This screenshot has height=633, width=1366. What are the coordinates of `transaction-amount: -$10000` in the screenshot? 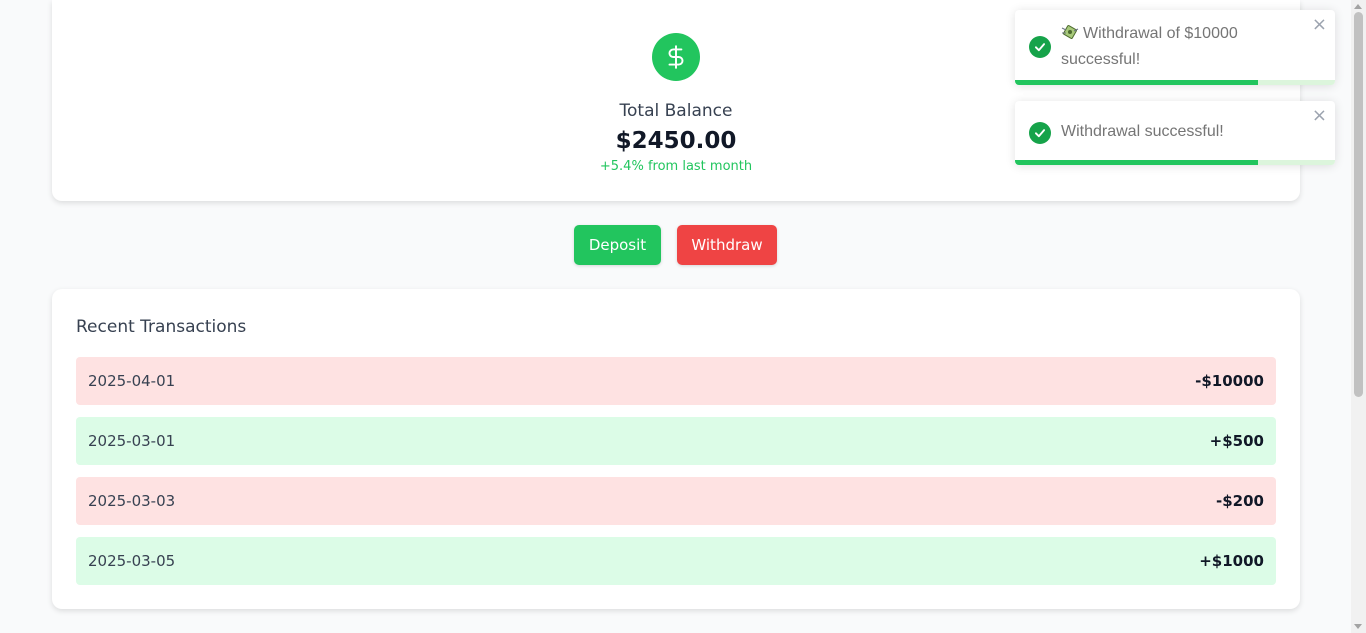 It's located at (1229, 381).